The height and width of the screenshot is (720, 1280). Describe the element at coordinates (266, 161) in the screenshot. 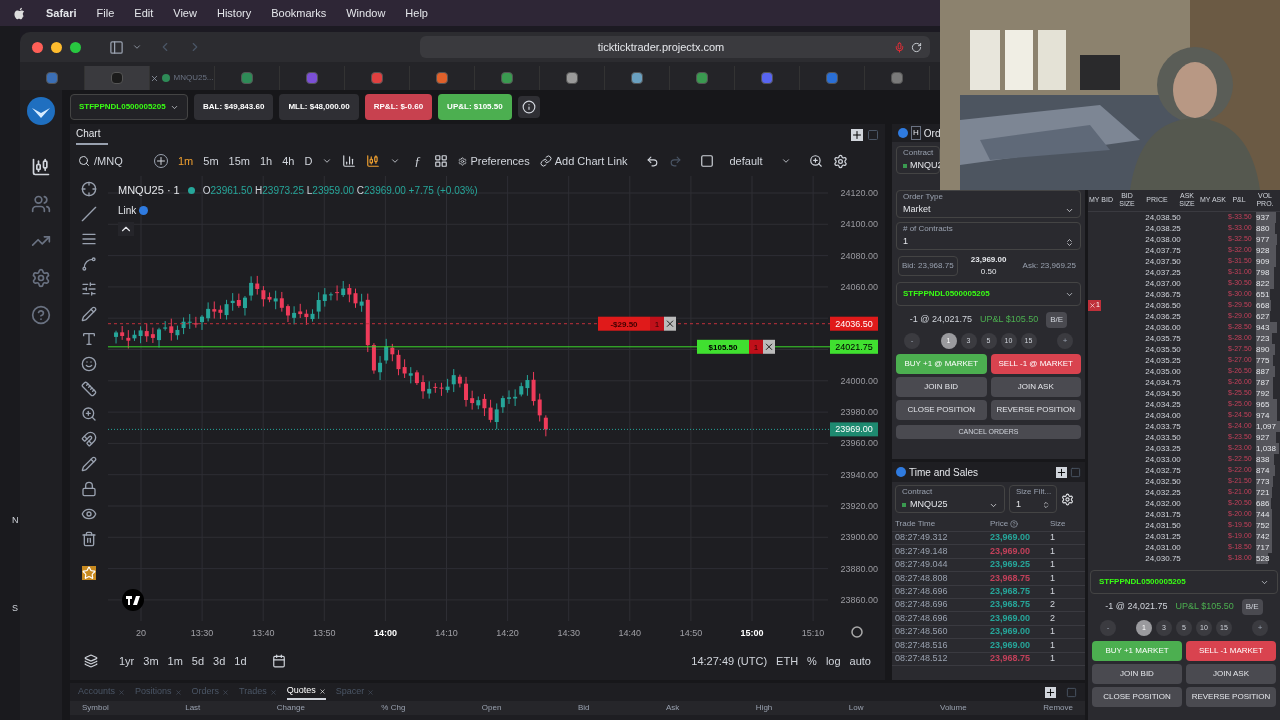

I see `interval-button: 1h` at that location.